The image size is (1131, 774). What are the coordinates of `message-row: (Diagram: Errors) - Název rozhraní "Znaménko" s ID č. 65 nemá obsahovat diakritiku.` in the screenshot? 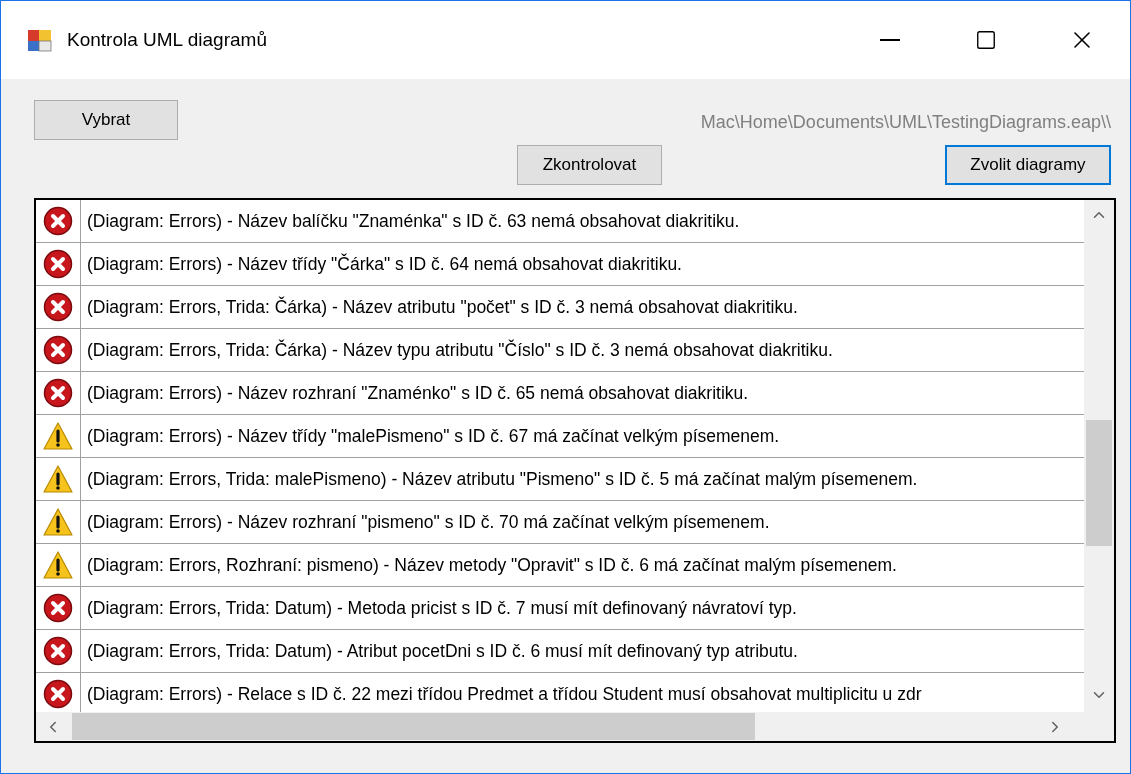 It's located at (560, 393).